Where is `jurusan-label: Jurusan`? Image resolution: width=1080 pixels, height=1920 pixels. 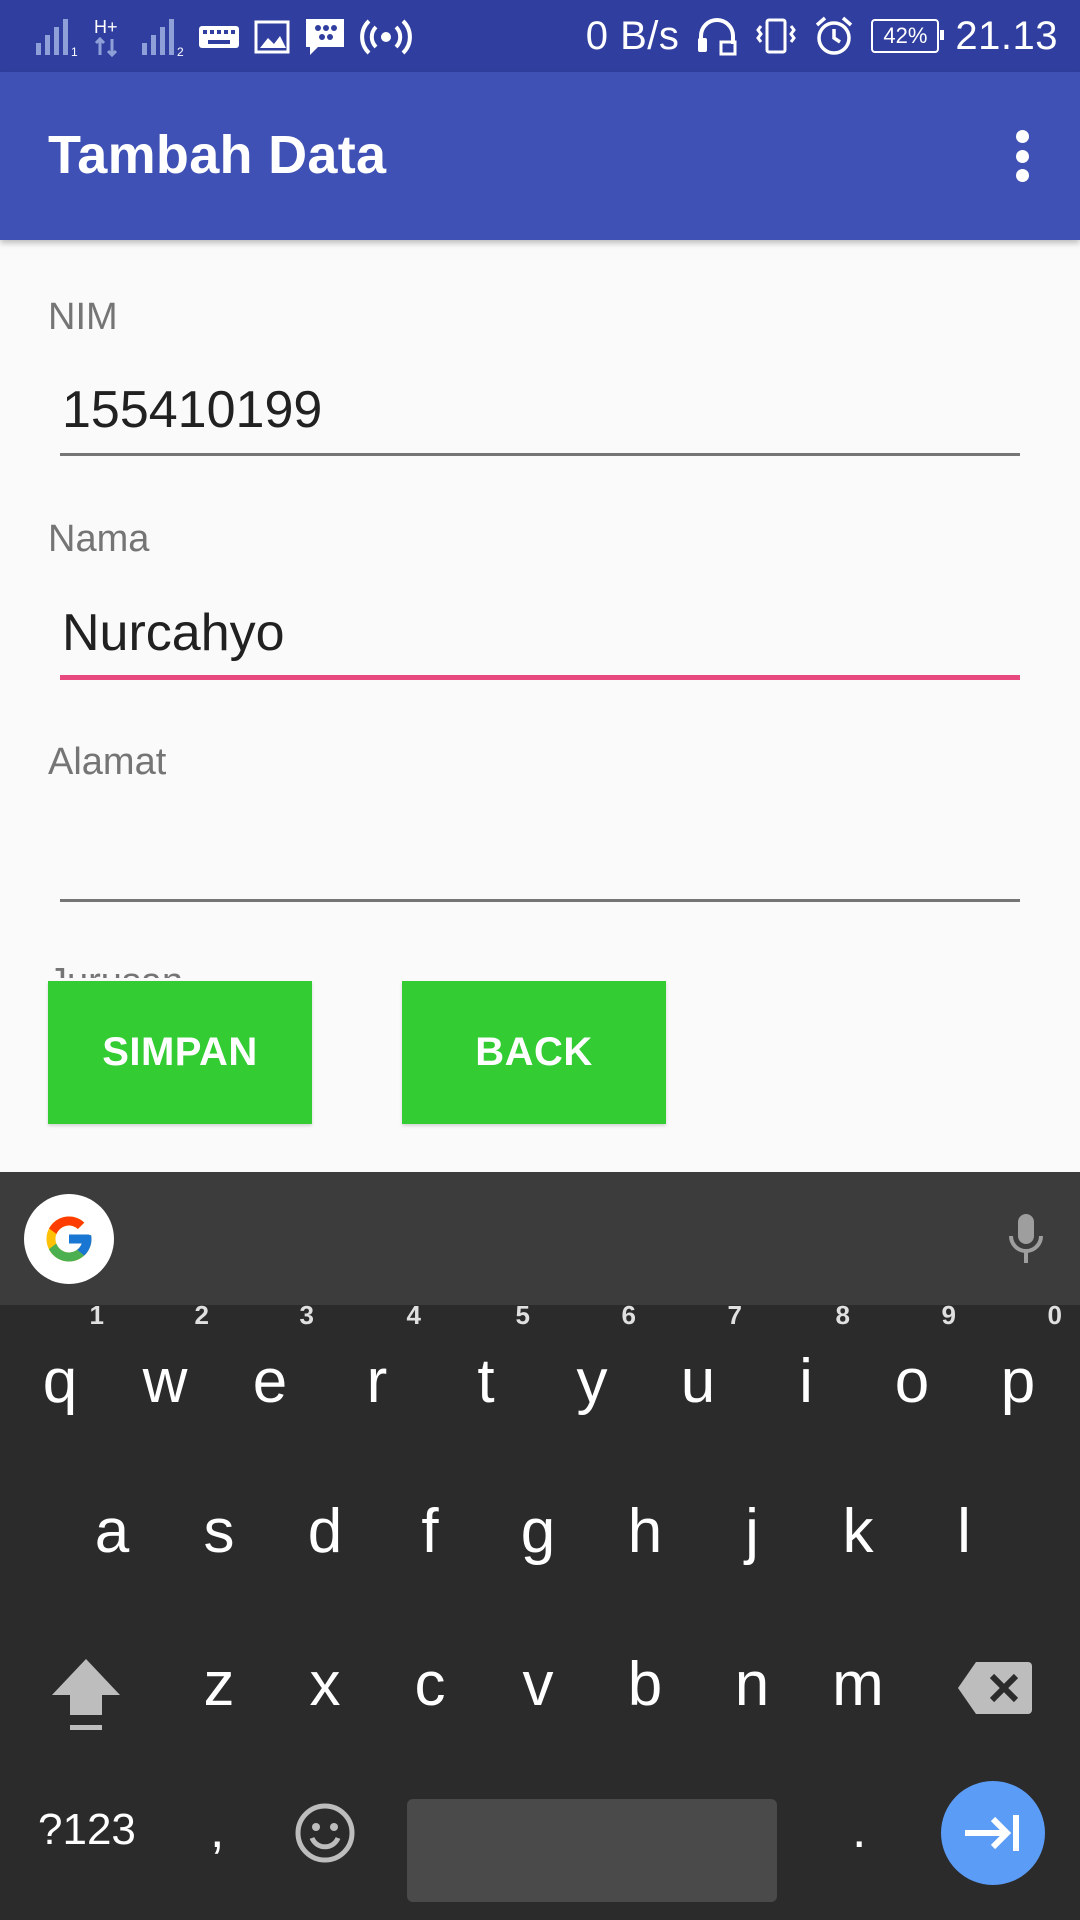
jurusan-label: Jurusan is located at coordinates (115, 969).